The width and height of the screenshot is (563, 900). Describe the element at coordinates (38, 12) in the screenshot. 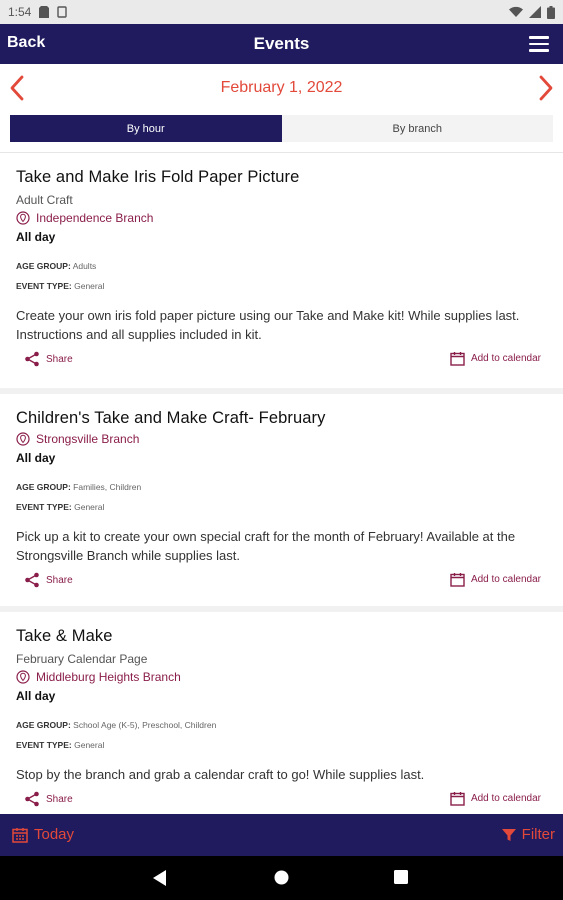

I see `status-left: 1:54` at that location.